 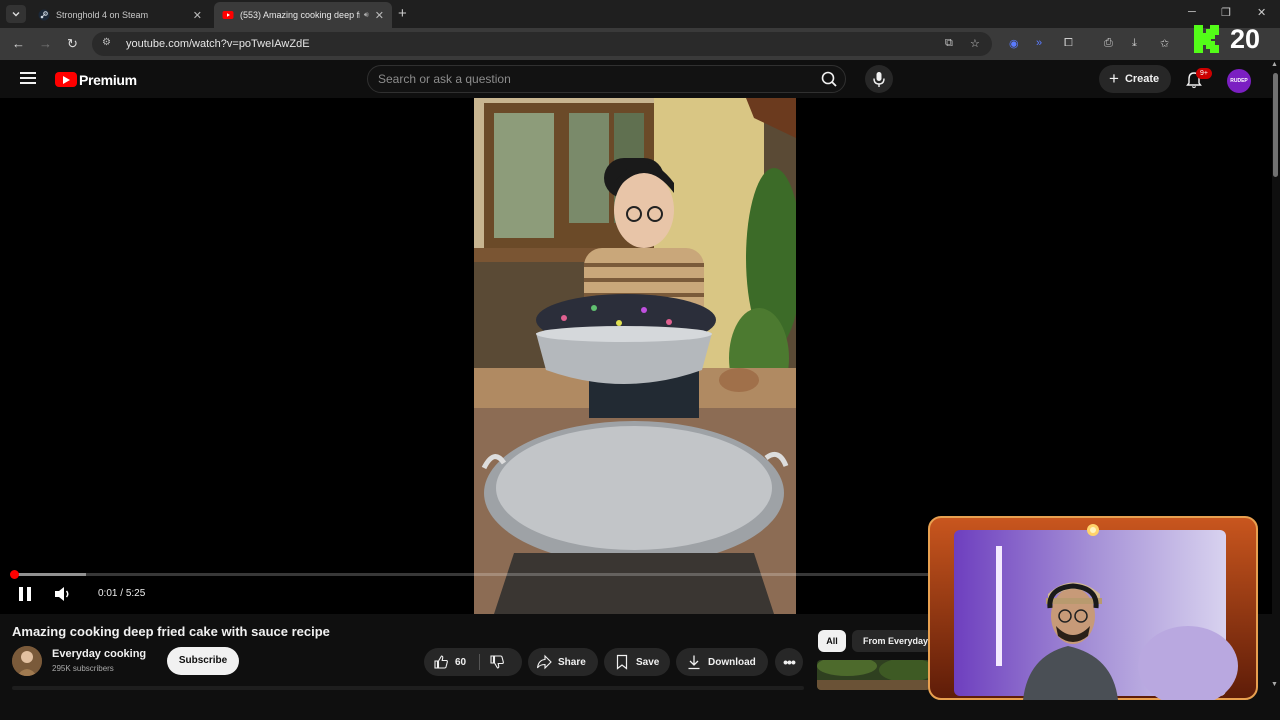 I want to click on webcam-overlay, so click(x=1093, y=608).